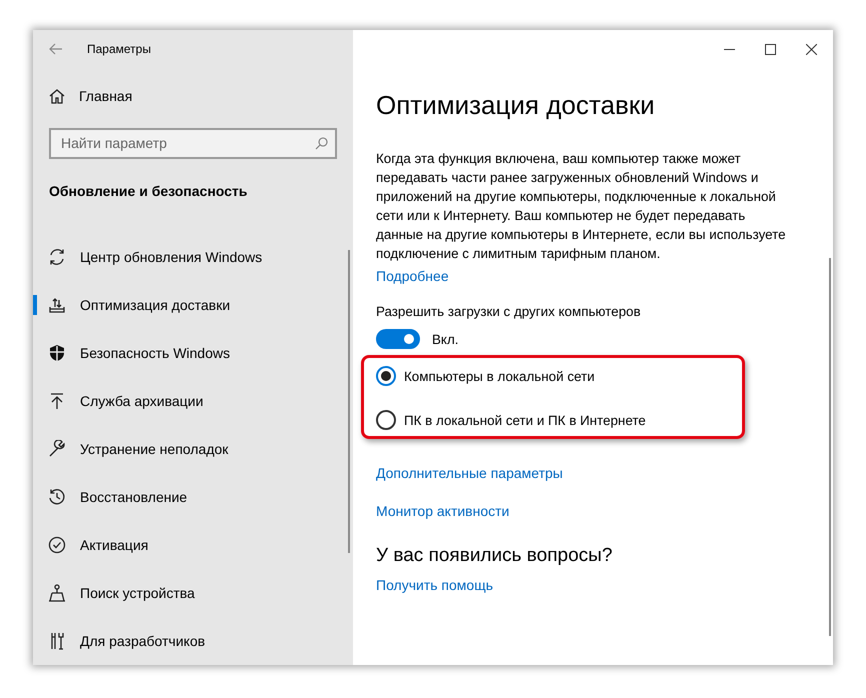 Image resolution: width=866 pixels, height=698 pixels. What do you see at coordinates (321, 143) in the screenshot?
I see `search-icon` at bounding box center [321, 143].